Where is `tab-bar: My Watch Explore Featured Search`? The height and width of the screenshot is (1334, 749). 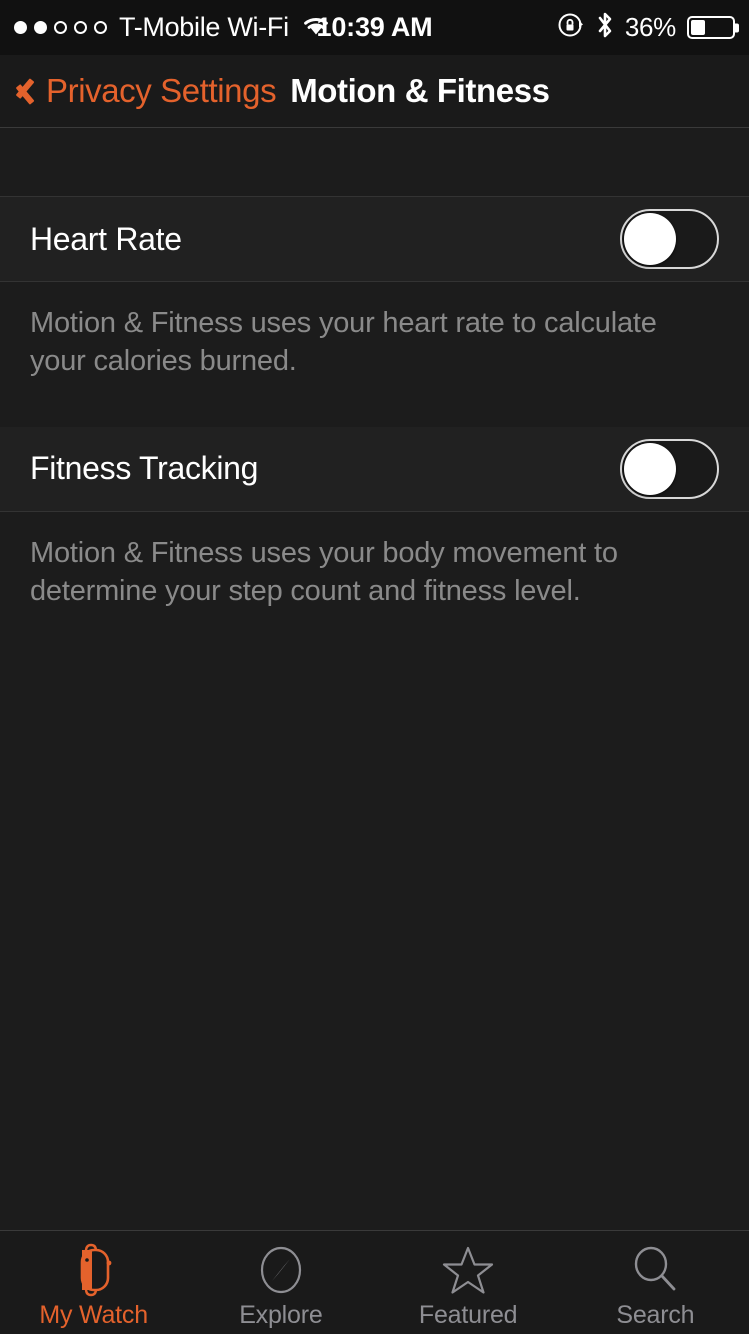
tab-bar: My Watch Explore Featured Search is located at coordinates (374, 1282).